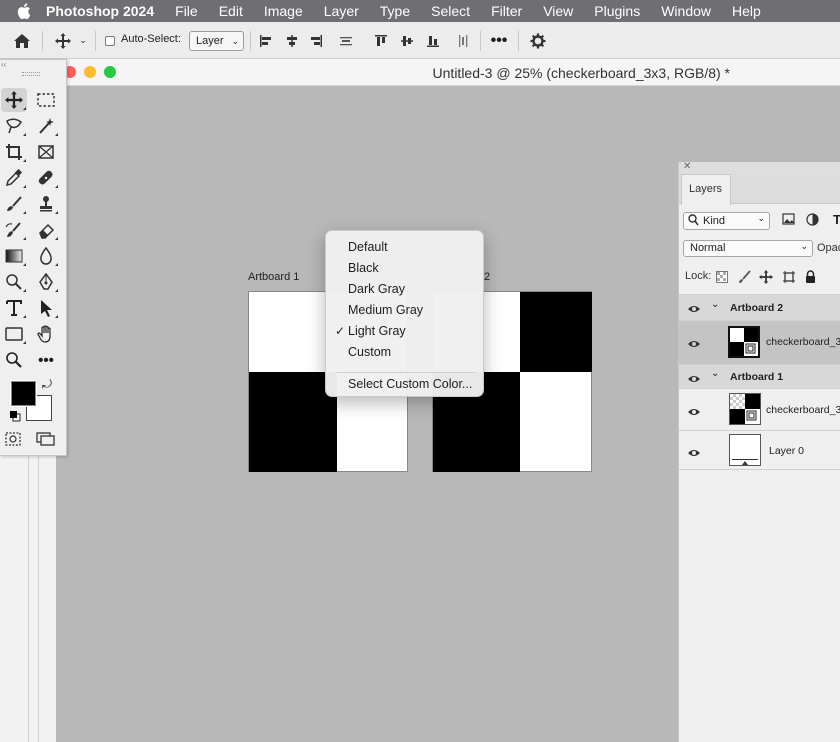  I want to click on eyedropper-tool, so click(14, 178).